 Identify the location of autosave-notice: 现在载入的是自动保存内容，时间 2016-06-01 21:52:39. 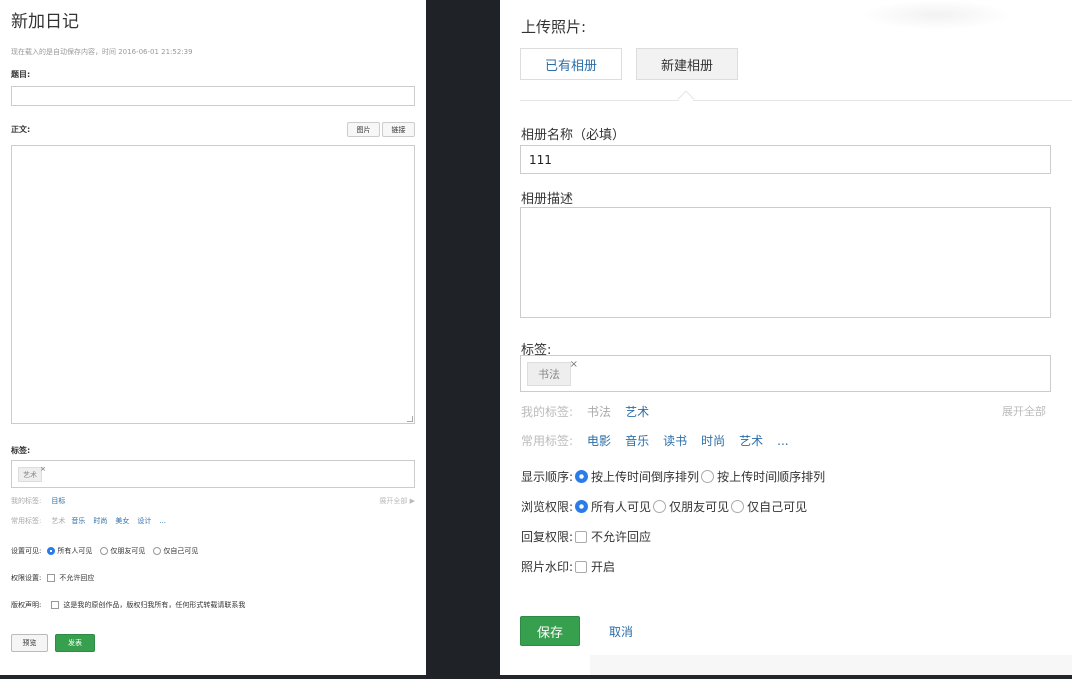
(102, 52).